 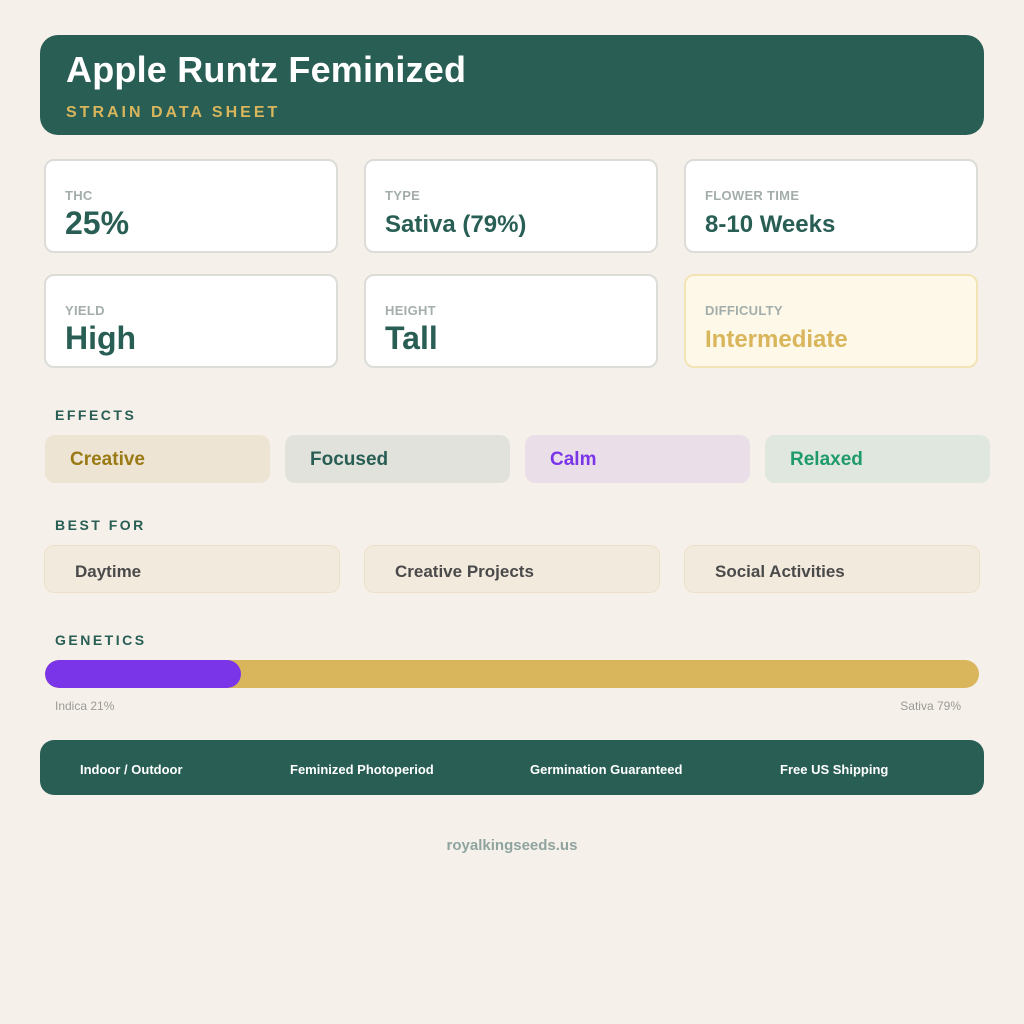 What do you see at coordinates (362, 769) in the screenshot?
I see `feature-feminized-photoperiod: Feminized Photoperiod` at bounding box center [362, 769].